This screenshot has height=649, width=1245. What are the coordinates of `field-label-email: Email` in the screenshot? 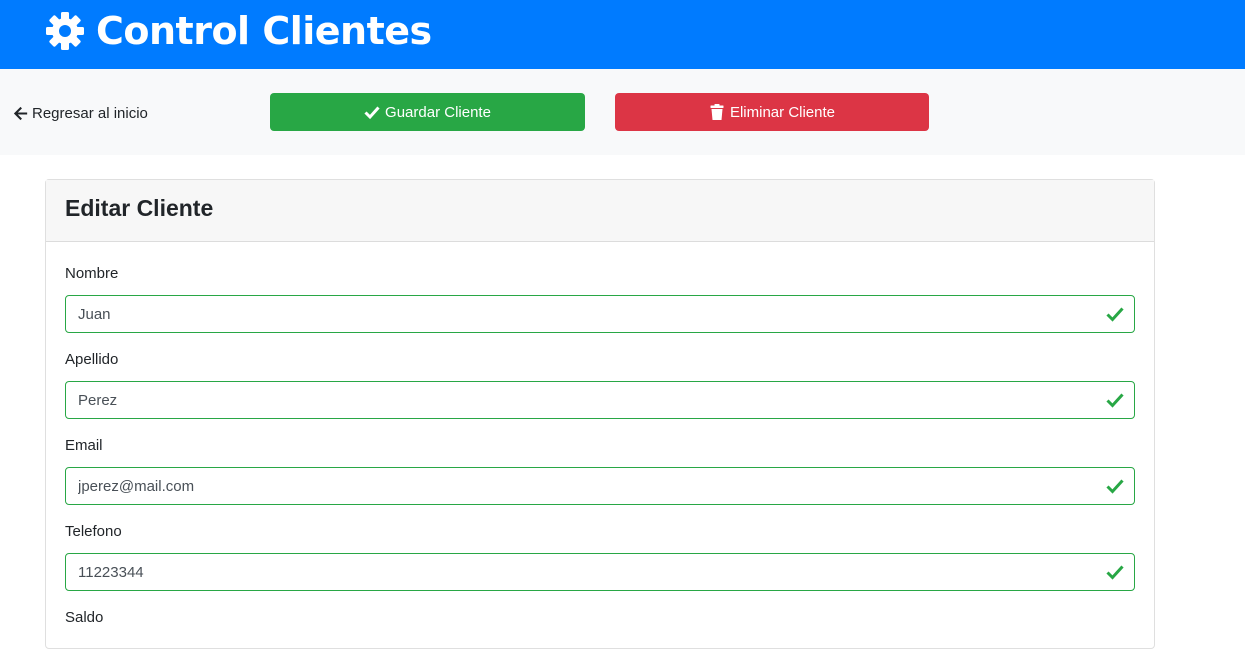 It's located at (84, 445).